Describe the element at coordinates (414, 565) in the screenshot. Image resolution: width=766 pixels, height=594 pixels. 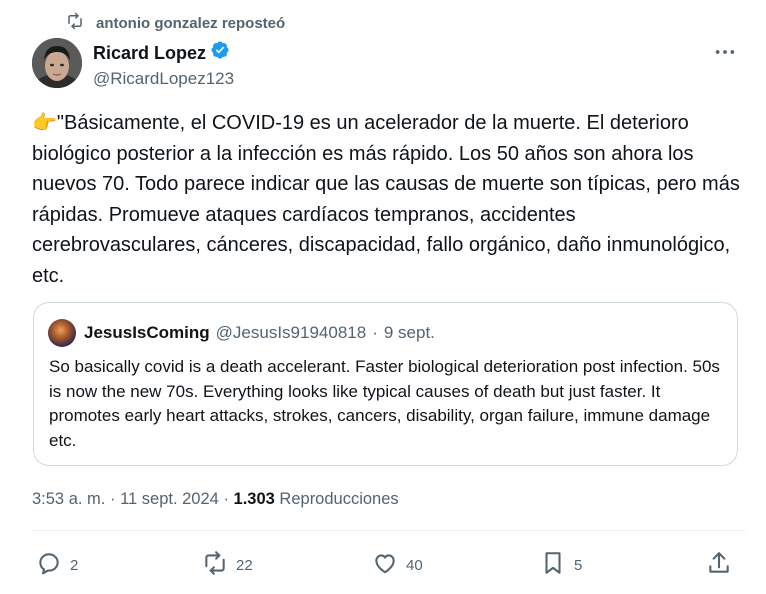
I see `like-count: 40` at that location.